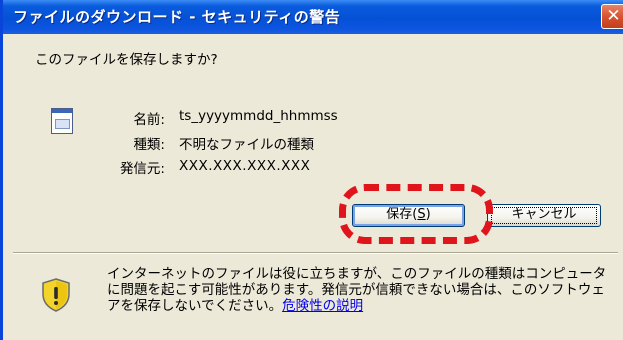 This screenshot has height=340, width=623. I want to click on type-value: 不明なファイルの種類, so click(246, 145).